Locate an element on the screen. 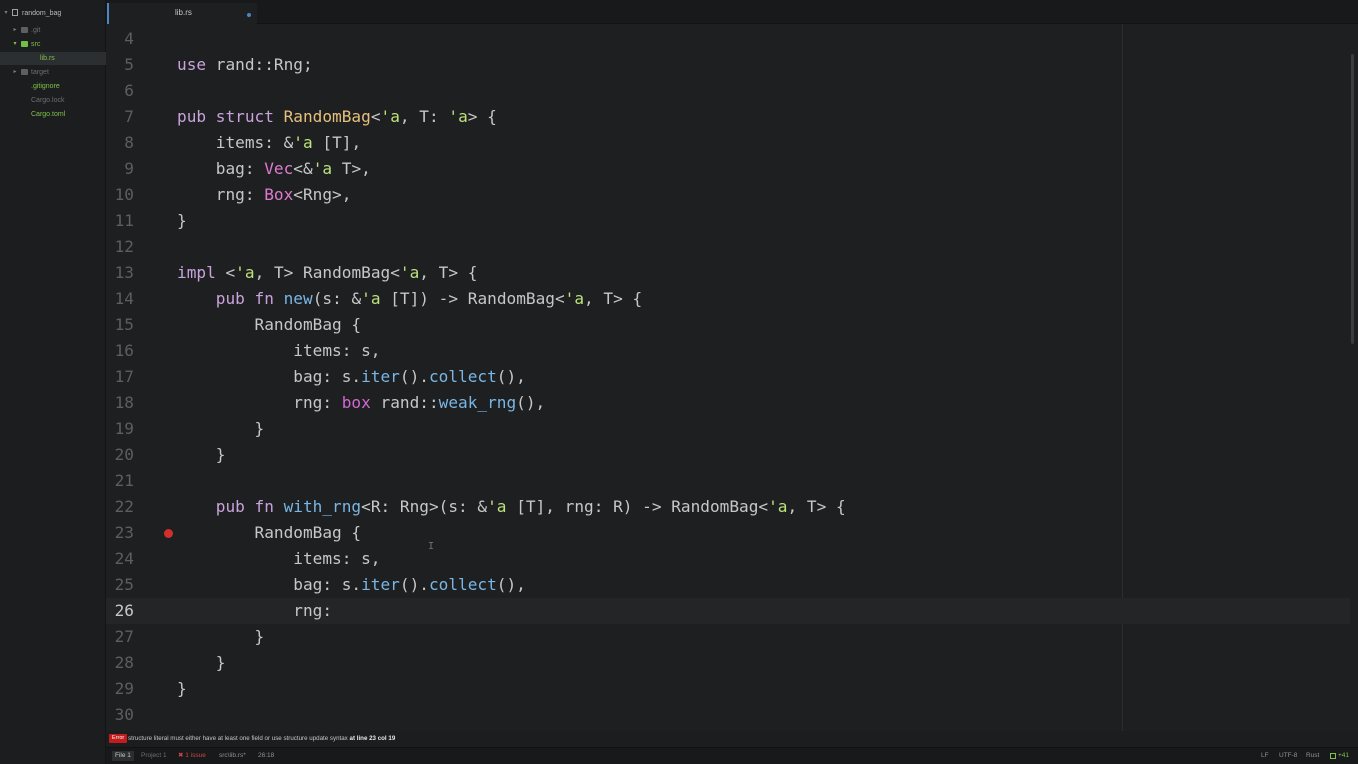 The width and height of the screenshot is (1358, 764). line-number: 16 is located at coordinates (120, 351).